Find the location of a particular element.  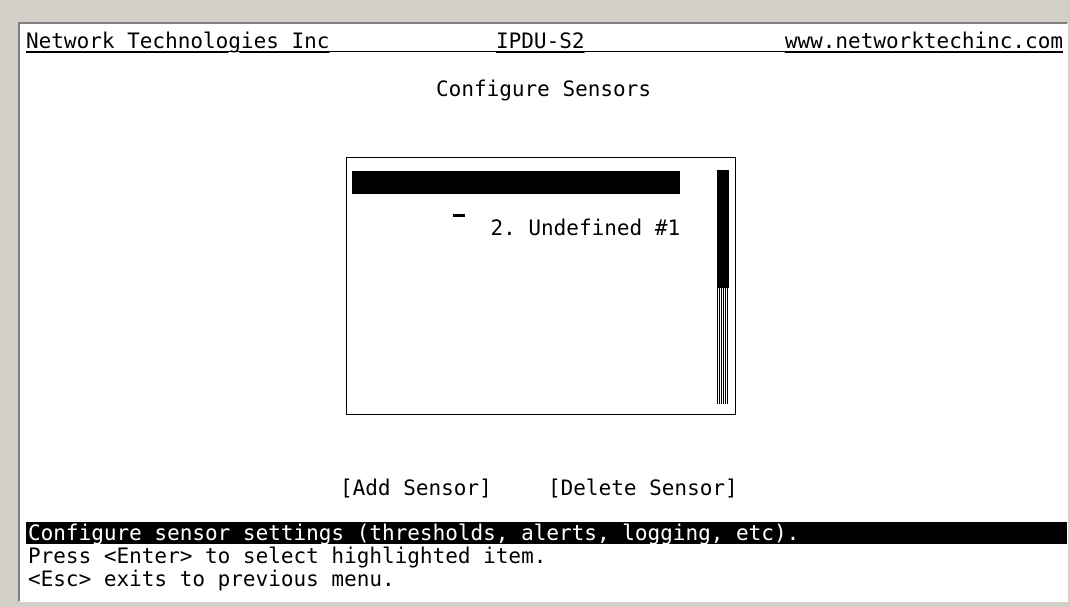

sensor-list-item: 1. Undefined #1 is located at coordinates (516, 194).